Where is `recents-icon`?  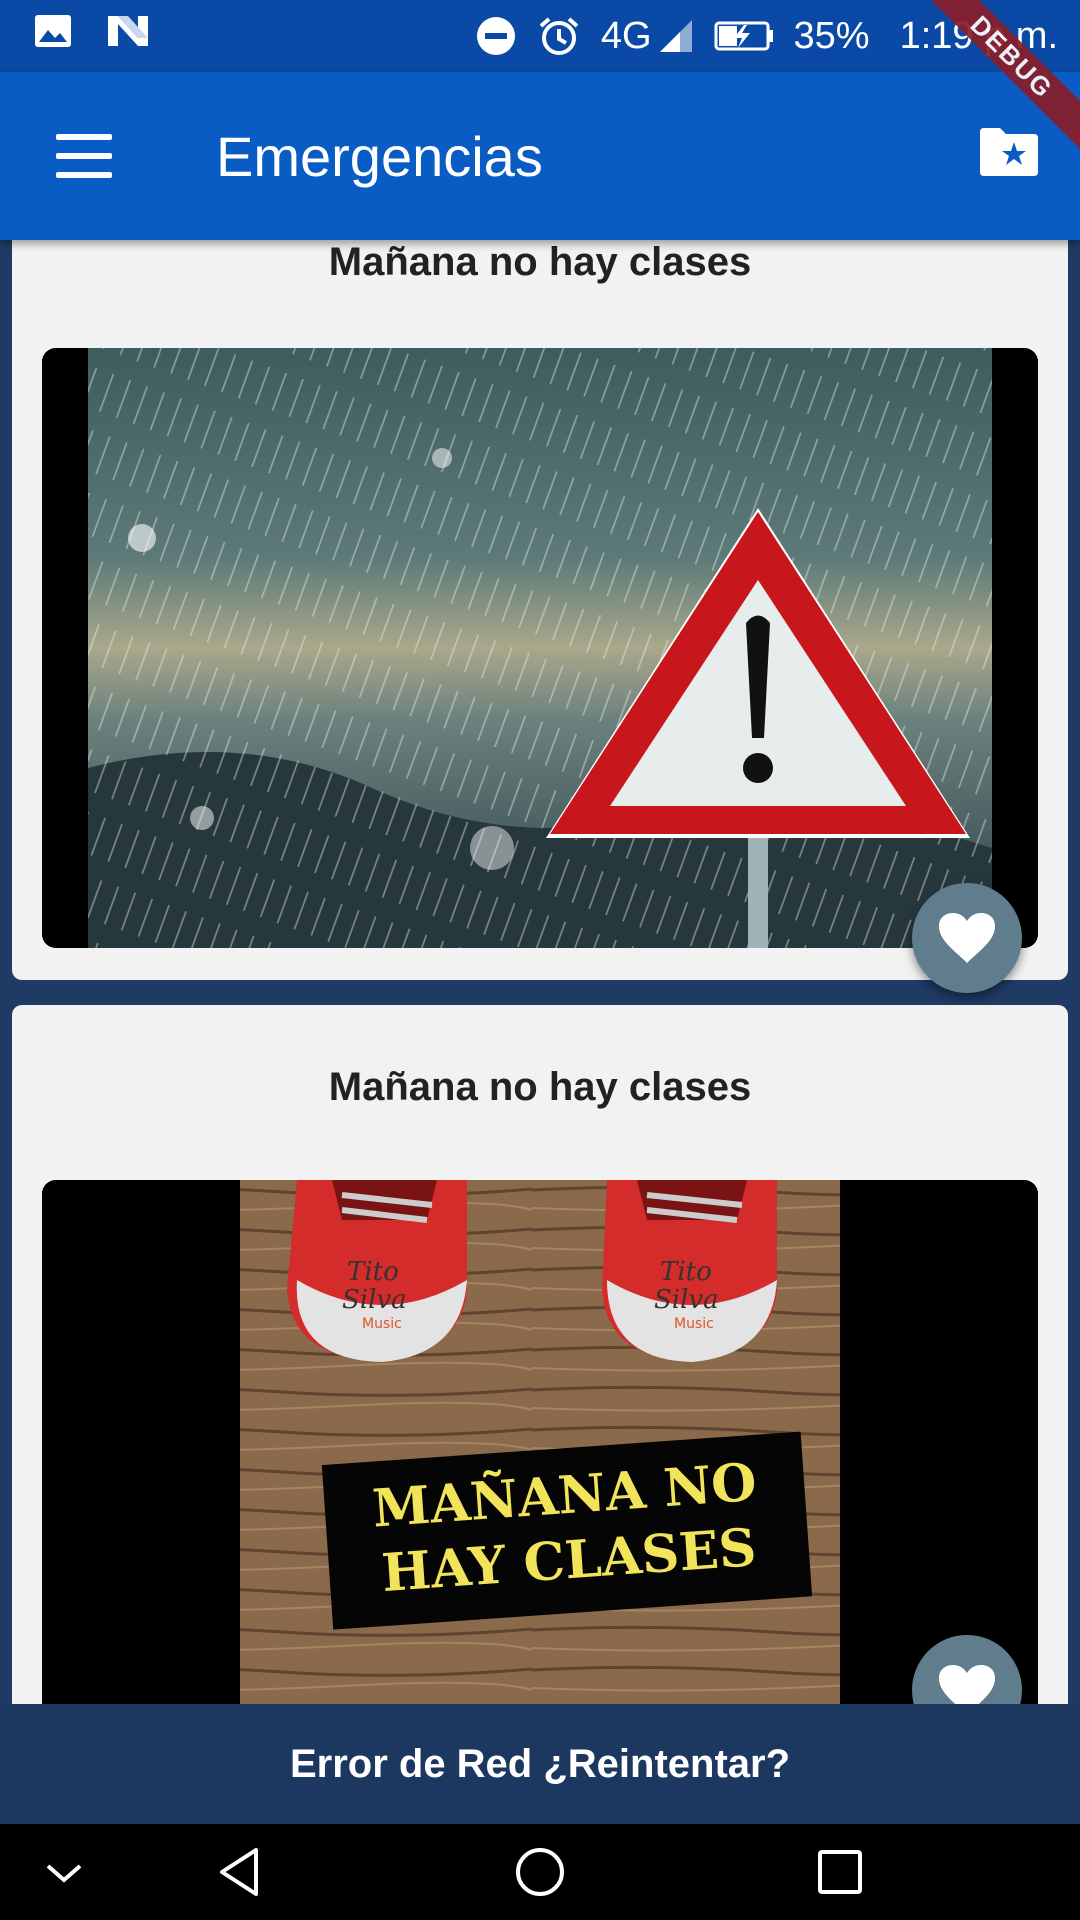 recents-icon is located at coordinates (840, 1872).